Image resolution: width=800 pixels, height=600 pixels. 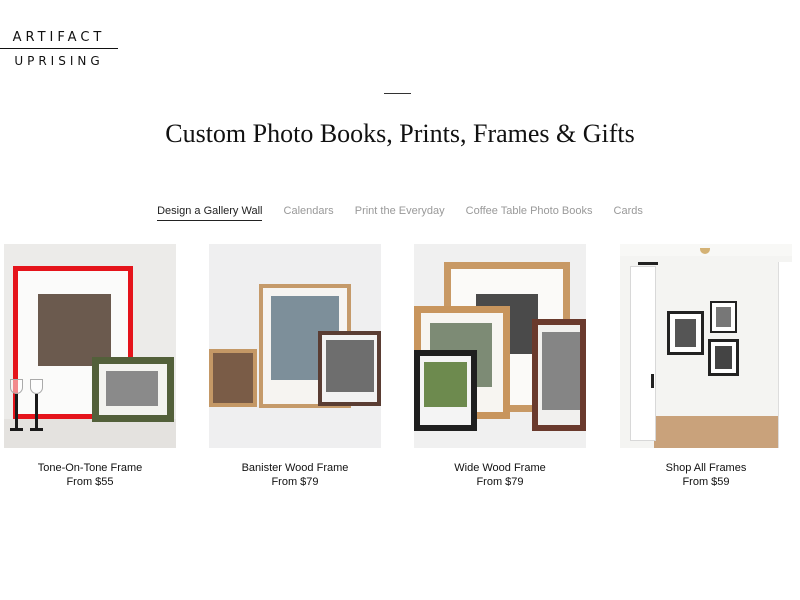 I want to click on logo-line-1: ARTIFACT, so click(x=59, y=37).